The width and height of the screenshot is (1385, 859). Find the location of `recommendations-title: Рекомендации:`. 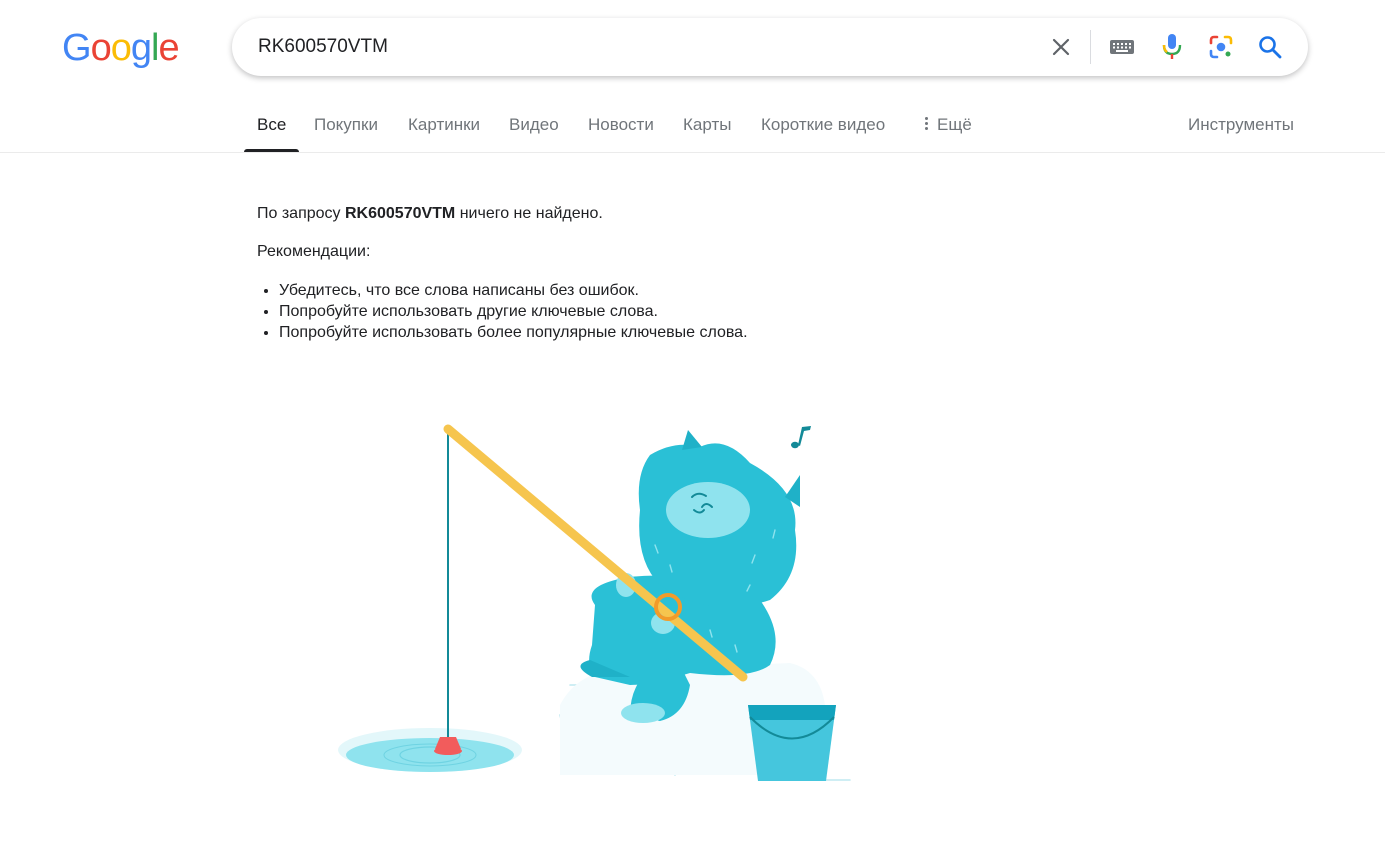

recommendations-title: Рекомендации: is located at coordinates (314, 251).